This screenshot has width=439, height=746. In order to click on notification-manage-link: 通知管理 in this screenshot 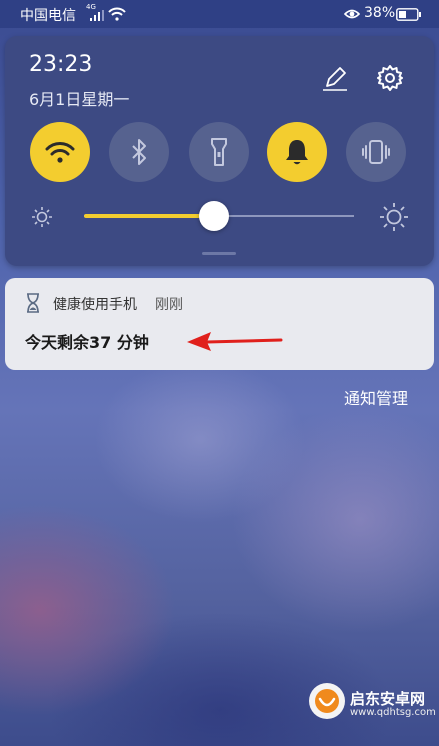, I will do `click(376, 397)`.